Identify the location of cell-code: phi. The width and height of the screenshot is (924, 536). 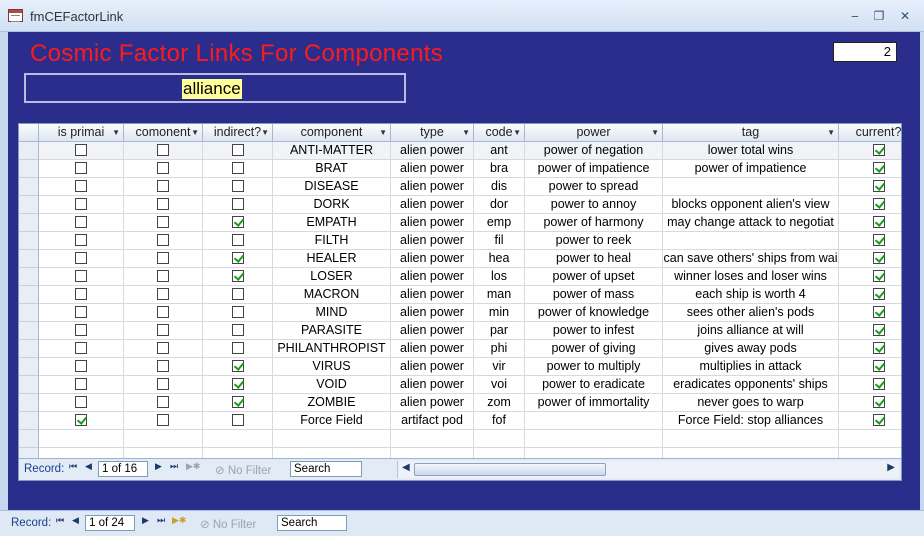
(499, 349).